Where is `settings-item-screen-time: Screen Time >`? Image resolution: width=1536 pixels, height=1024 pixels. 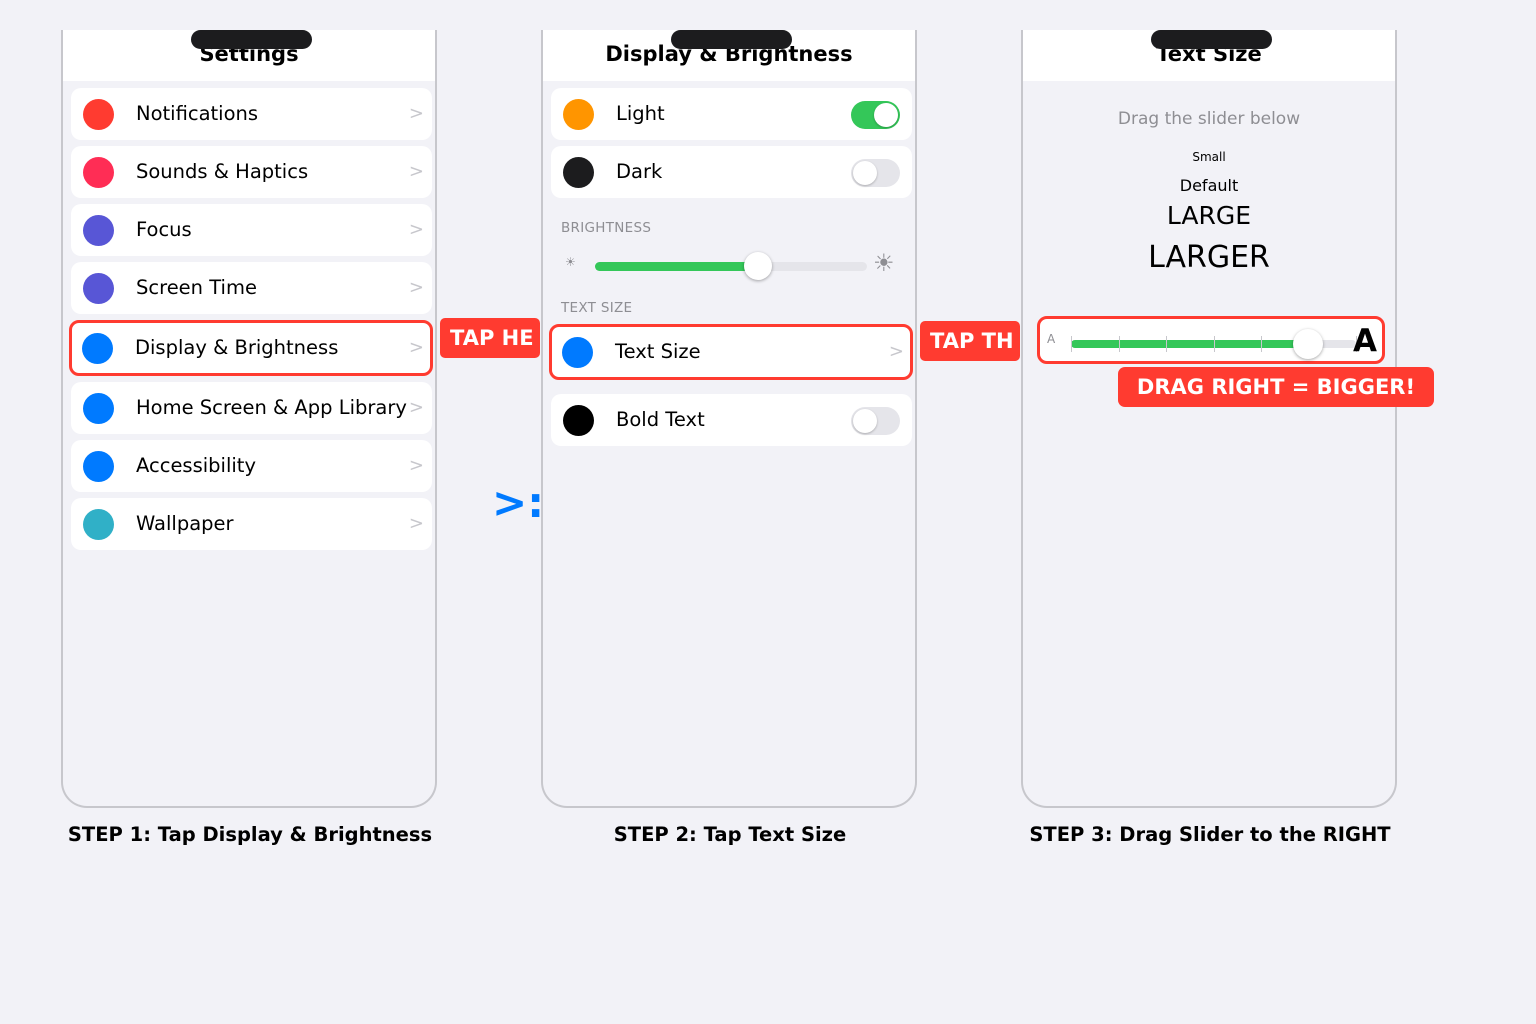
settings-item-screen-time: Screen Time > is located at coordinates (251, 288).